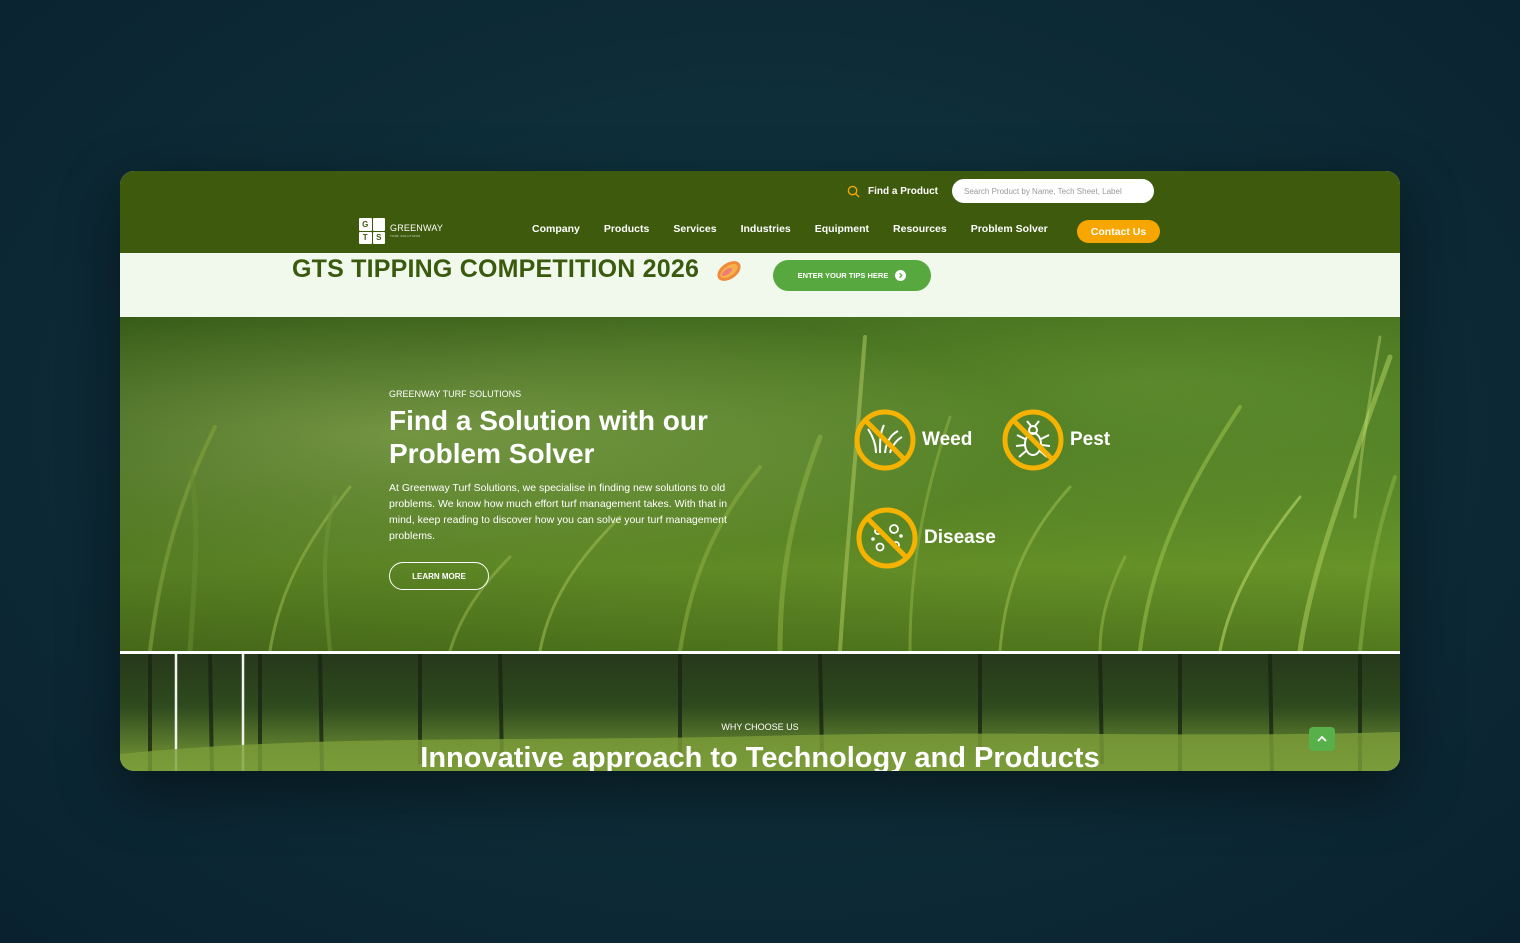  What do you see at coordinates (417, 228) in the screenshot?
I see `logo-name: GREENWAY` at bounding box center [417, 228].